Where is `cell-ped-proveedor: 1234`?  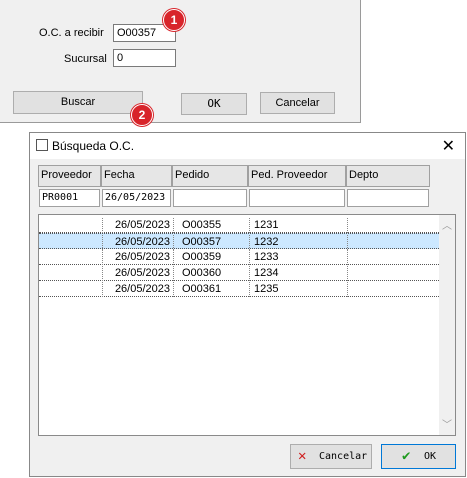
cell-ped-proveedor: 1234 is located at coordinates (298, 273).